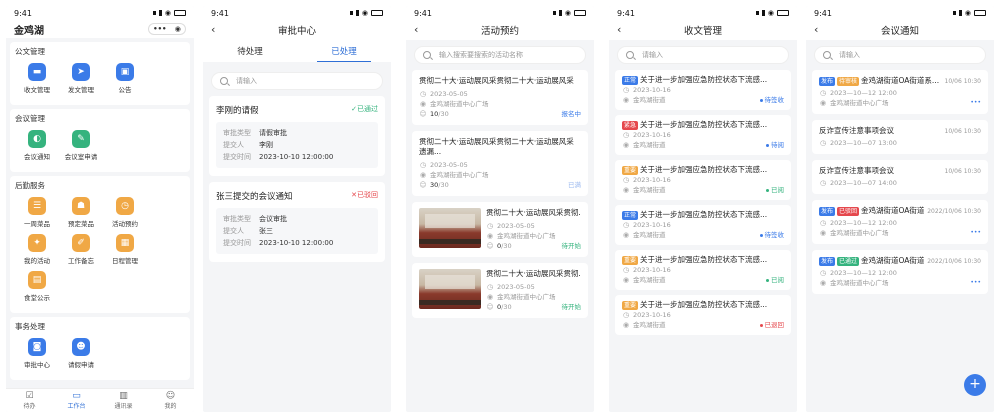 The image size is (1000, 418). I want to click on app-item: ◙ 审批中心, so click(37, 353).